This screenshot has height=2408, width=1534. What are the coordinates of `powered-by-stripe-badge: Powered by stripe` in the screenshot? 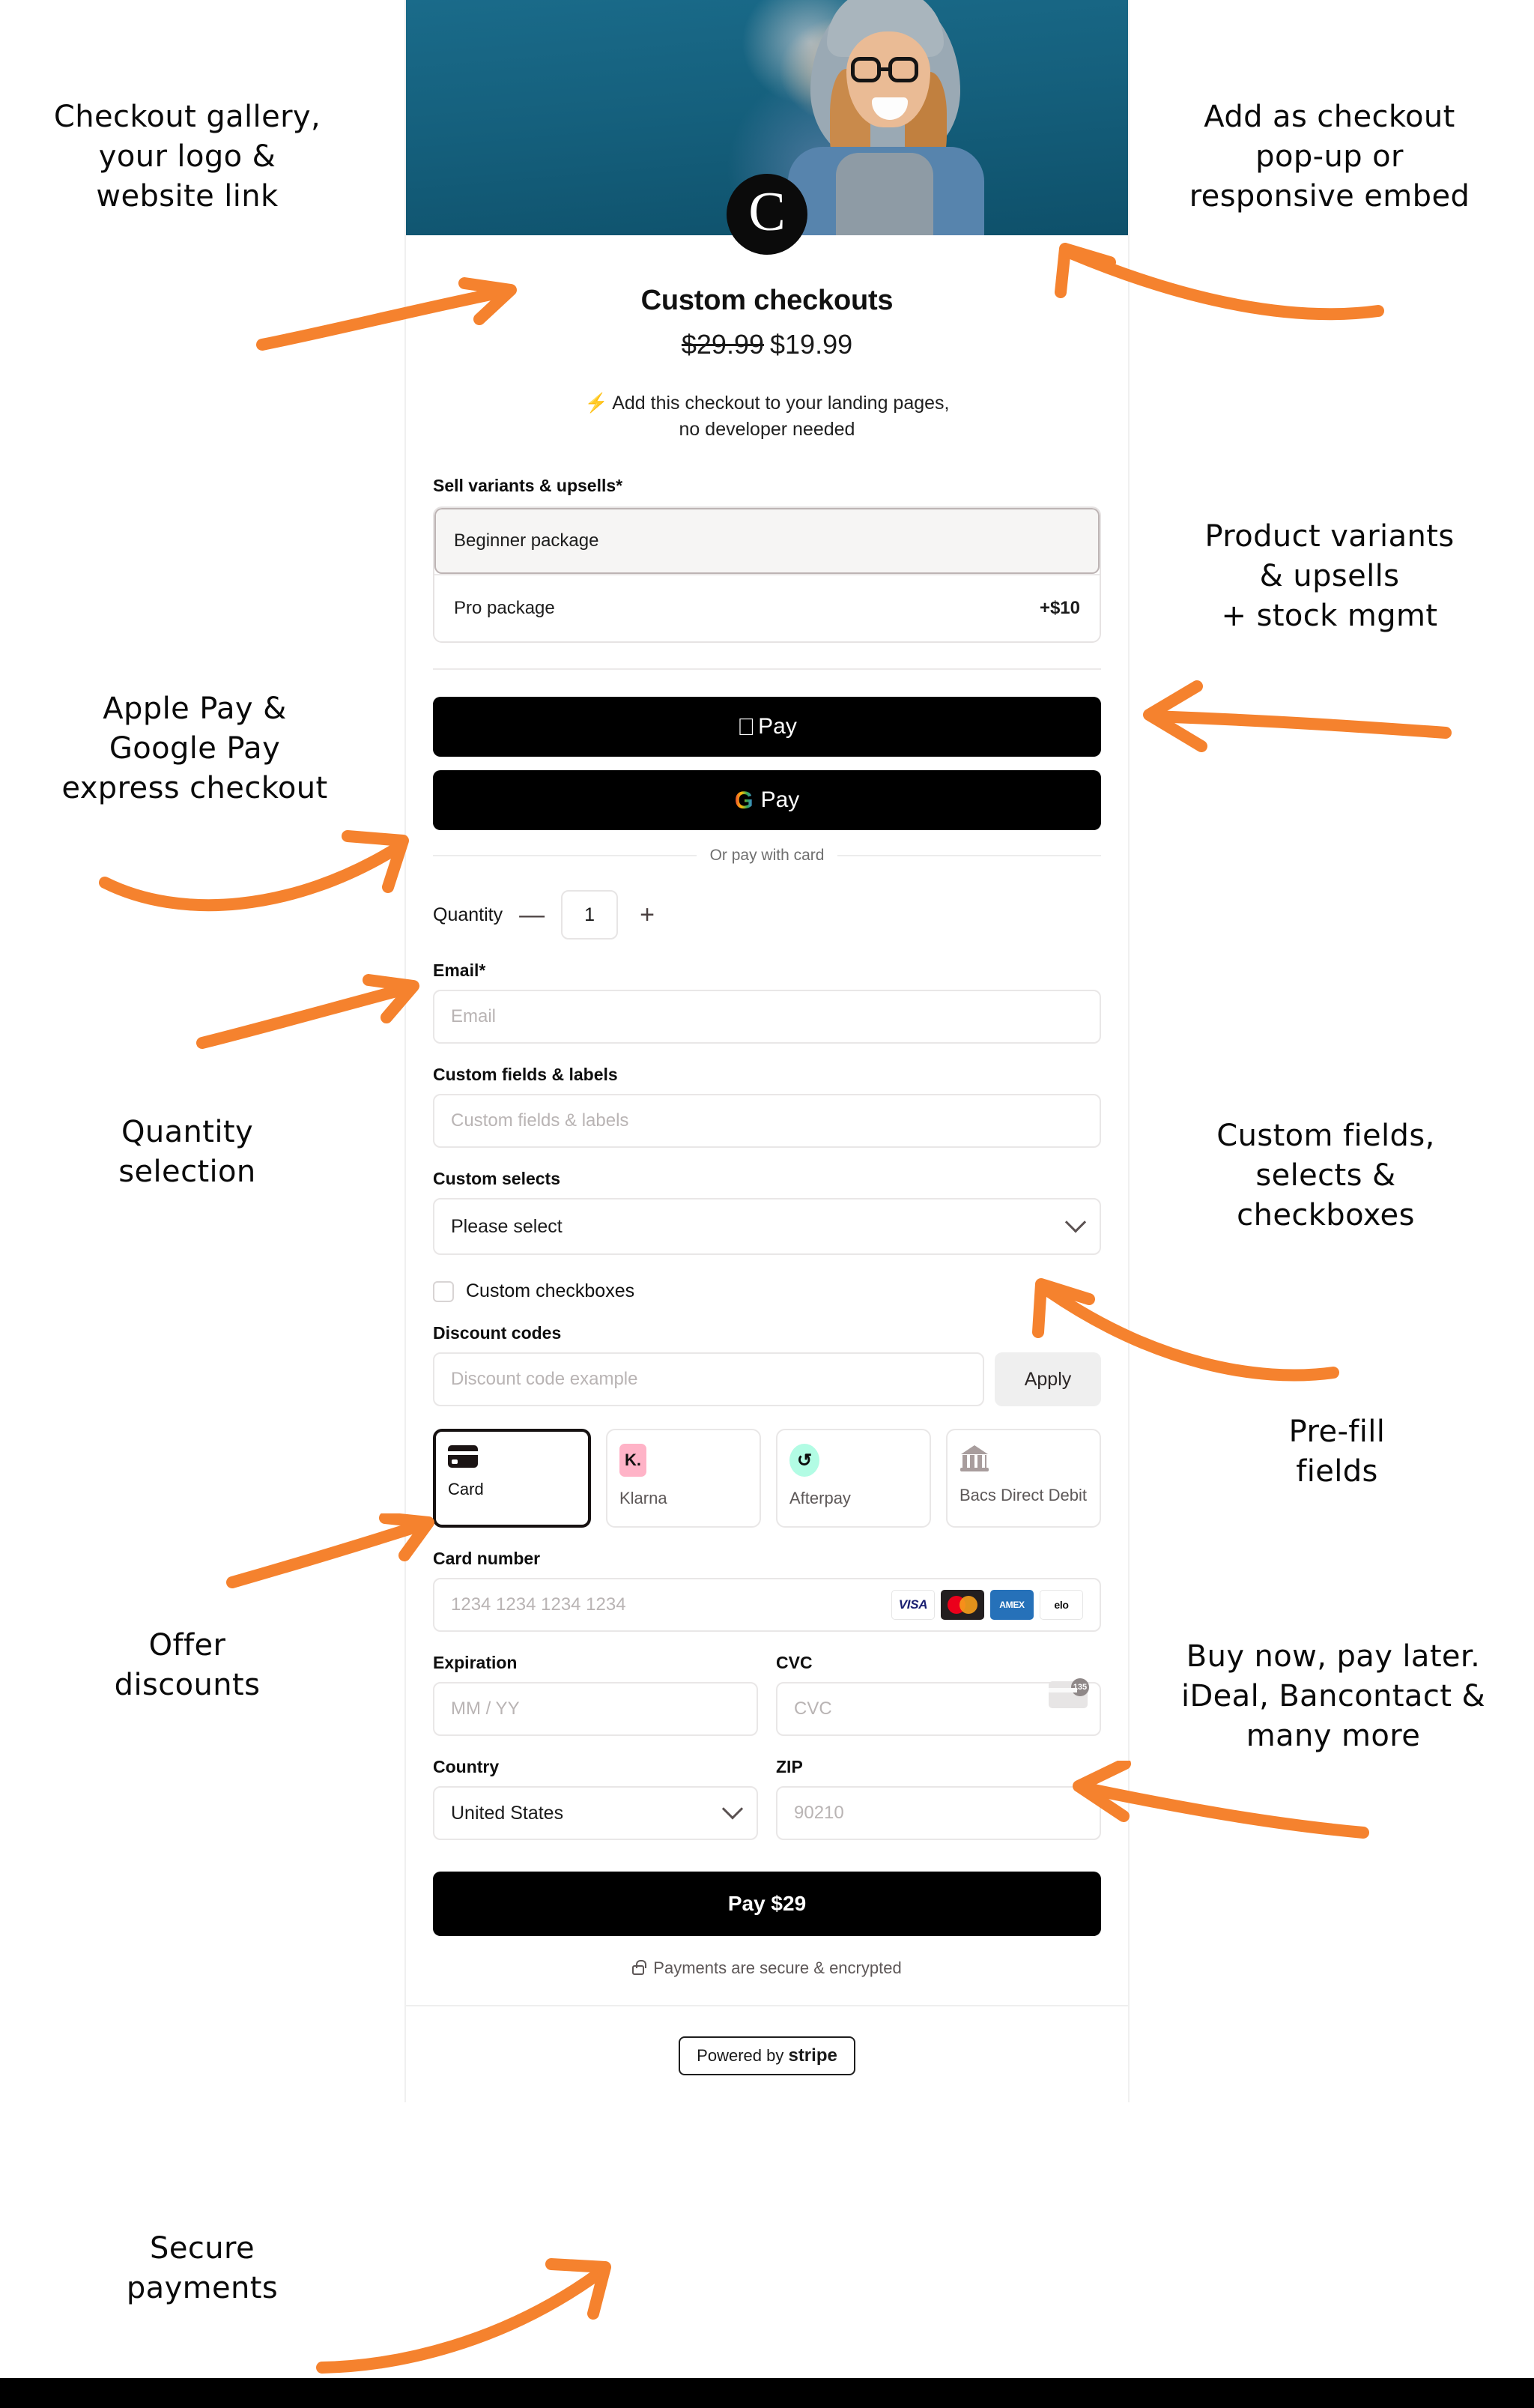 It's located at (767, 2055).